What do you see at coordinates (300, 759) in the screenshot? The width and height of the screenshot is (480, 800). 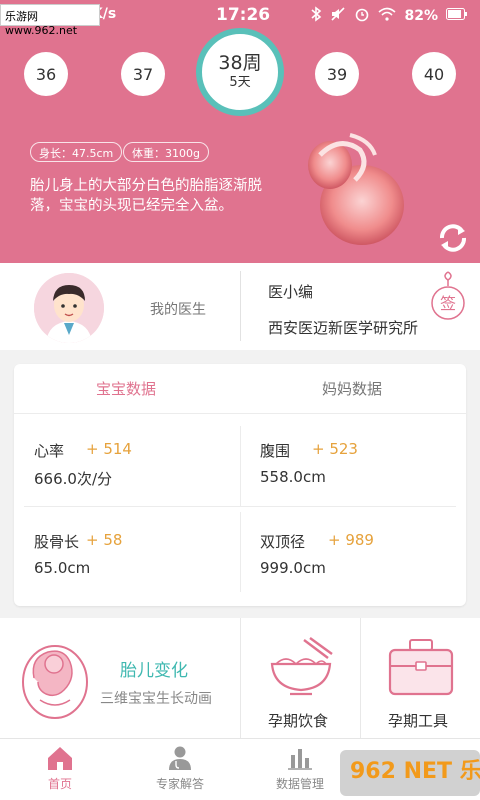 I see `bar-chart-icon` at bounding box center [300, 759].